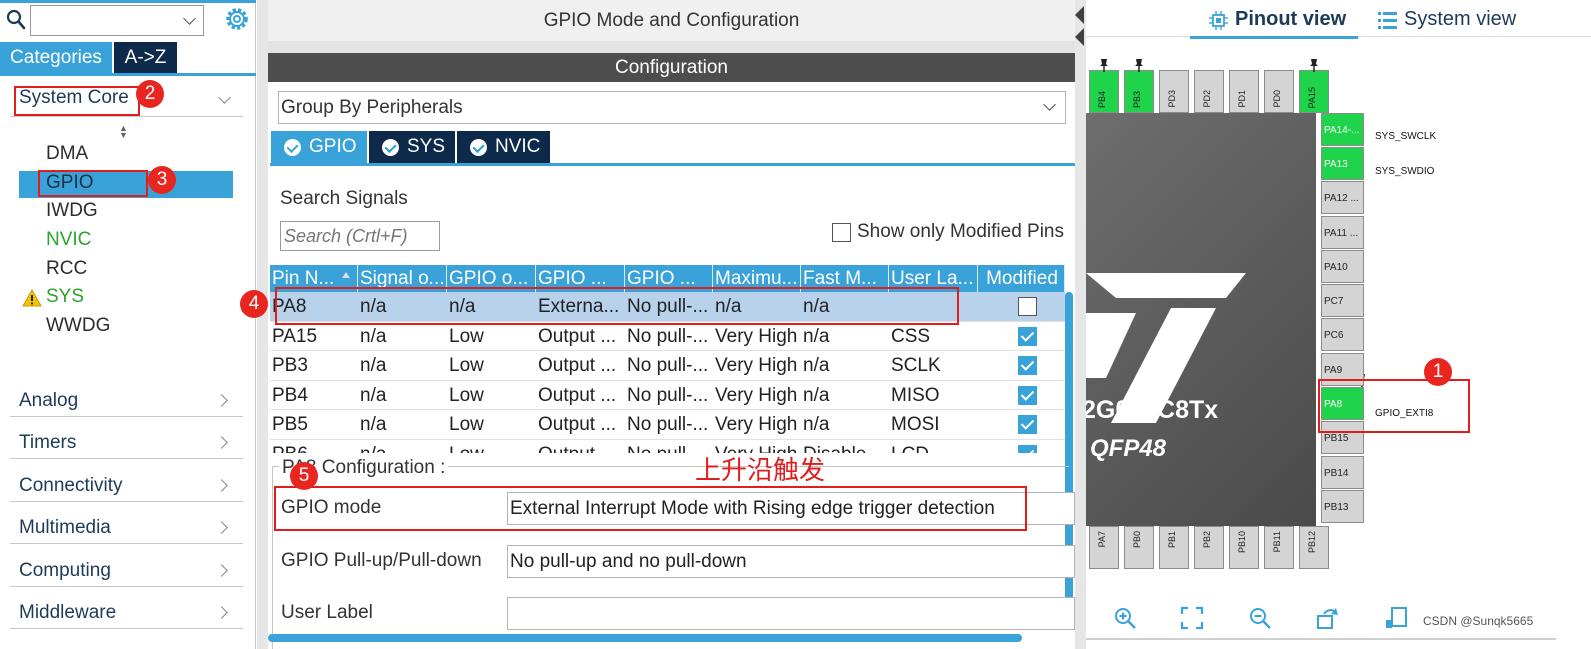  I want to click on system-core-item-iwdg: IWDG, so click(72, 211).